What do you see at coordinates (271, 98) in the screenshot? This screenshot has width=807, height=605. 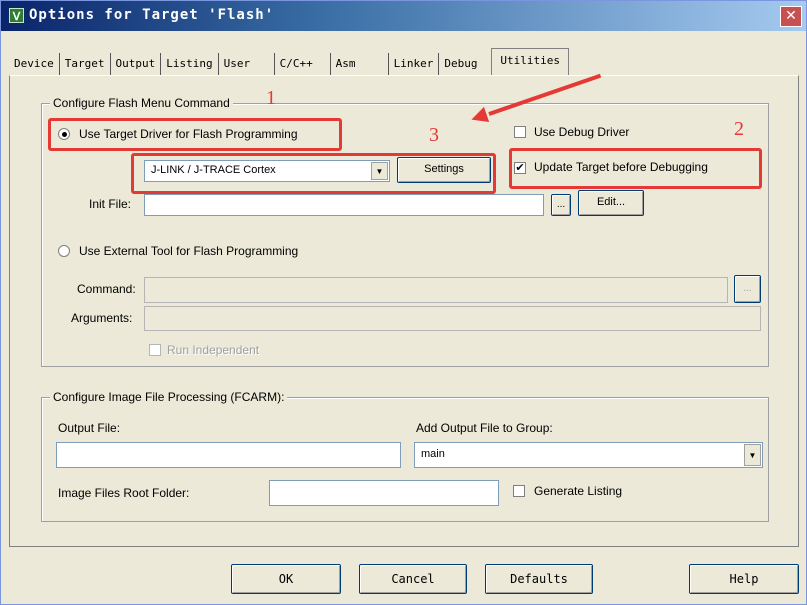 I see `annotation-number-1: 1` at bounding box center [271, 98].